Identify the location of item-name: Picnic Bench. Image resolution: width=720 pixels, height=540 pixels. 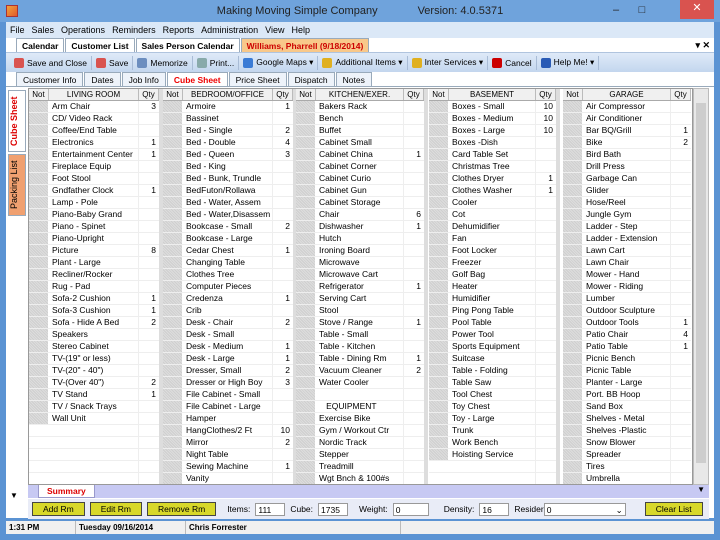
(627, 358).